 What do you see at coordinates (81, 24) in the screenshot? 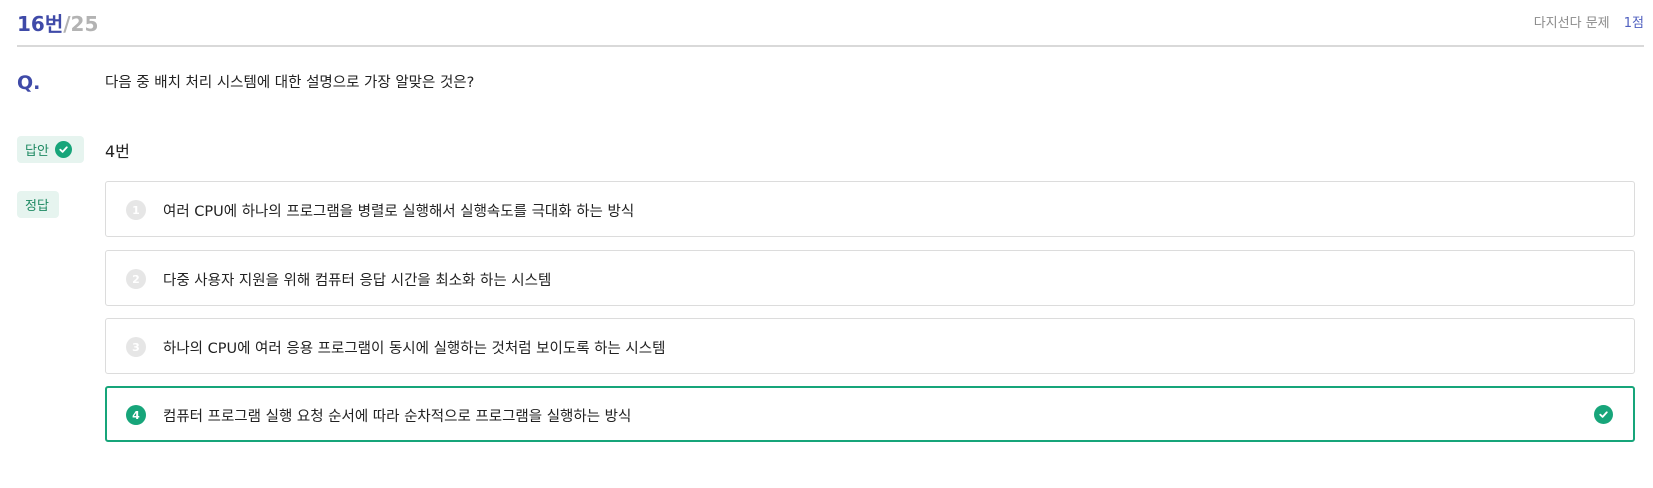
I see `question-total: /25` at bounding box center [81, 24].